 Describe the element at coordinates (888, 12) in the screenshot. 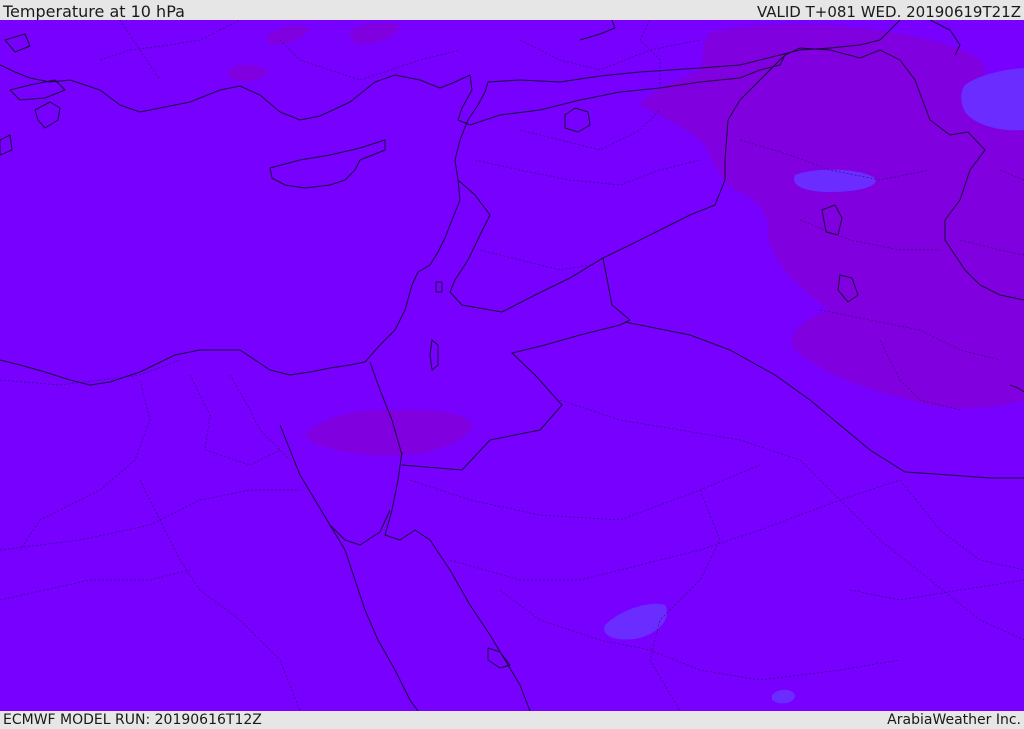

I see `valid-time-label: VALID T+081 WED. 20190619T21Z` at that location.